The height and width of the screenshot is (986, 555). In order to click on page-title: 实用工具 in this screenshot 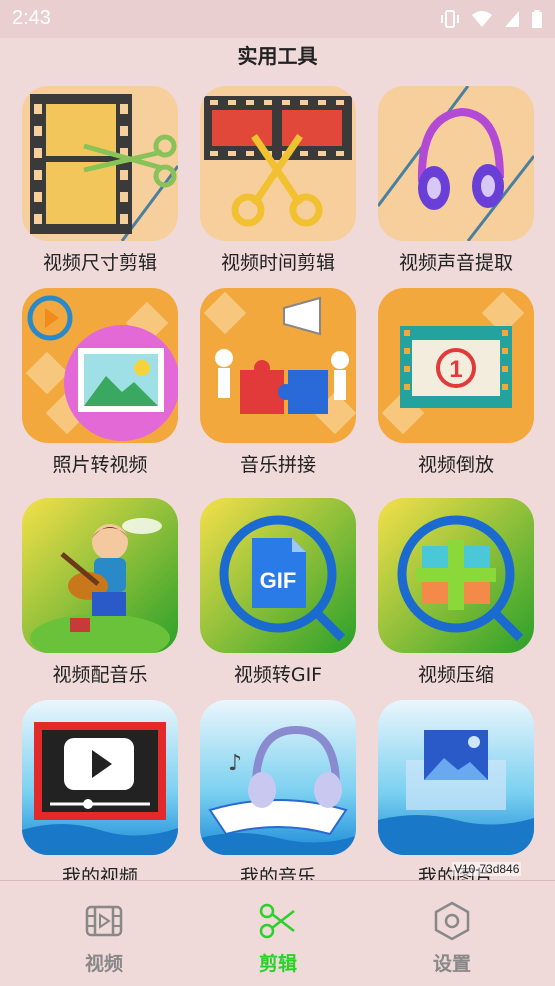, I will do `click(277, 56)`.